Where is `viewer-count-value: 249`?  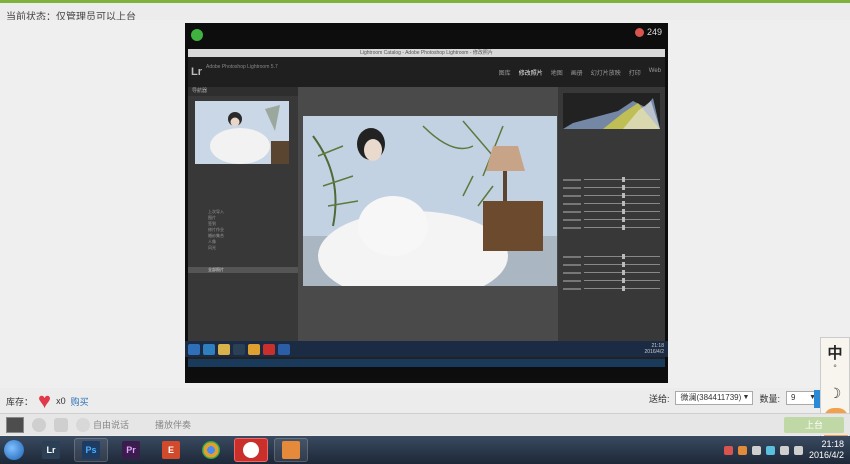 viewer-count-value: 249 is located at coordinates (654, 32).